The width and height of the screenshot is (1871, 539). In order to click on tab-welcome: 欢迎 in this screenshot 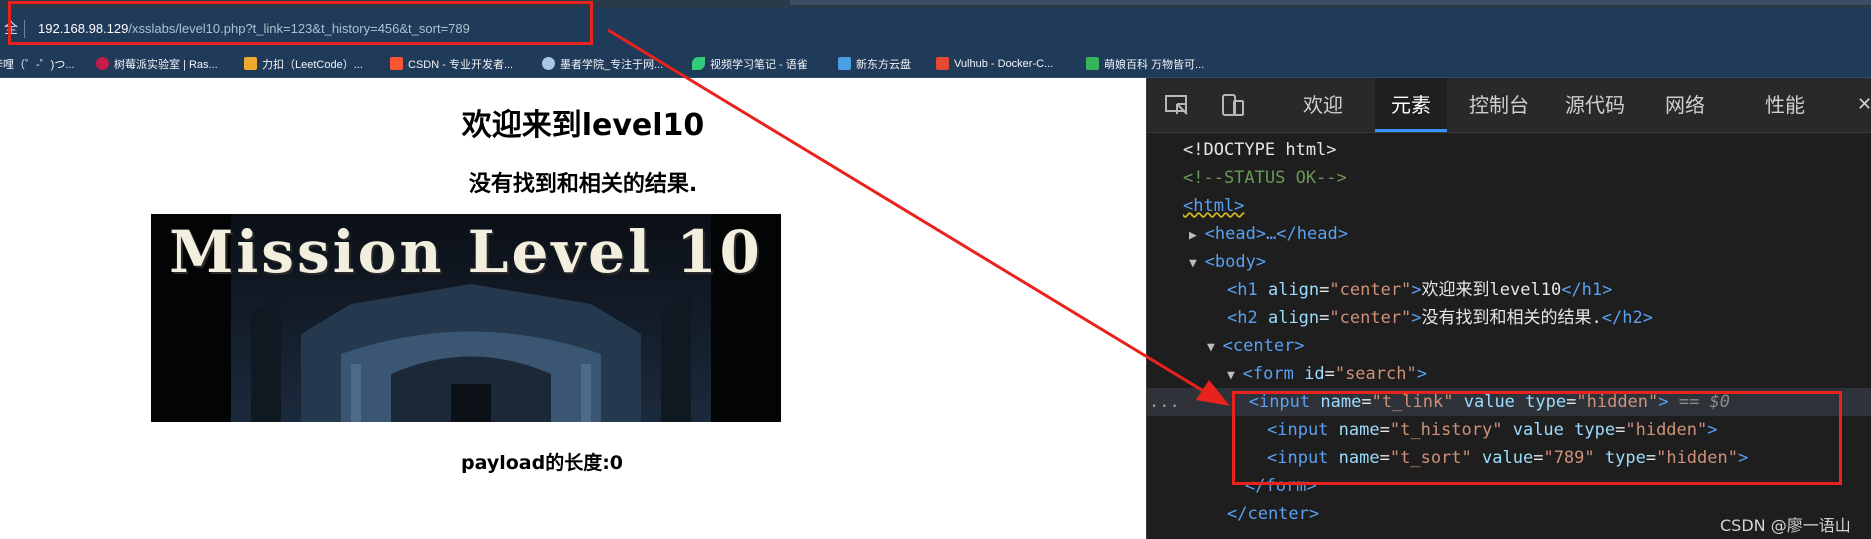, I will do `click(1323, 105)`.